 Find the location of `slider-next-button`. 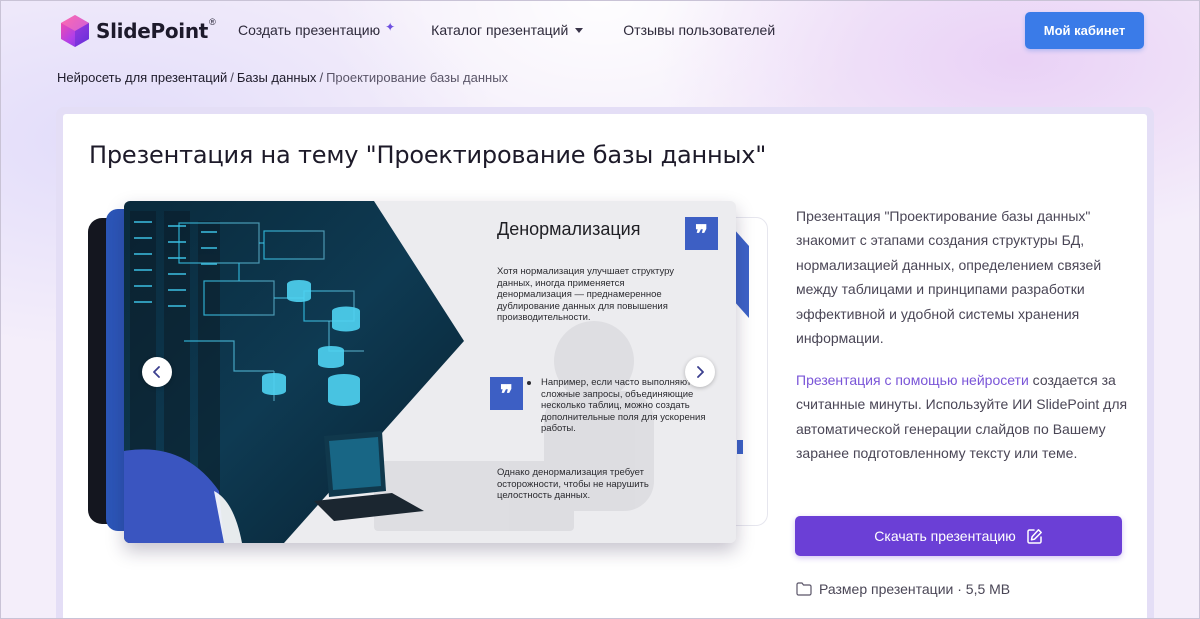

slider-next-button is located at coordinates (700, 372).